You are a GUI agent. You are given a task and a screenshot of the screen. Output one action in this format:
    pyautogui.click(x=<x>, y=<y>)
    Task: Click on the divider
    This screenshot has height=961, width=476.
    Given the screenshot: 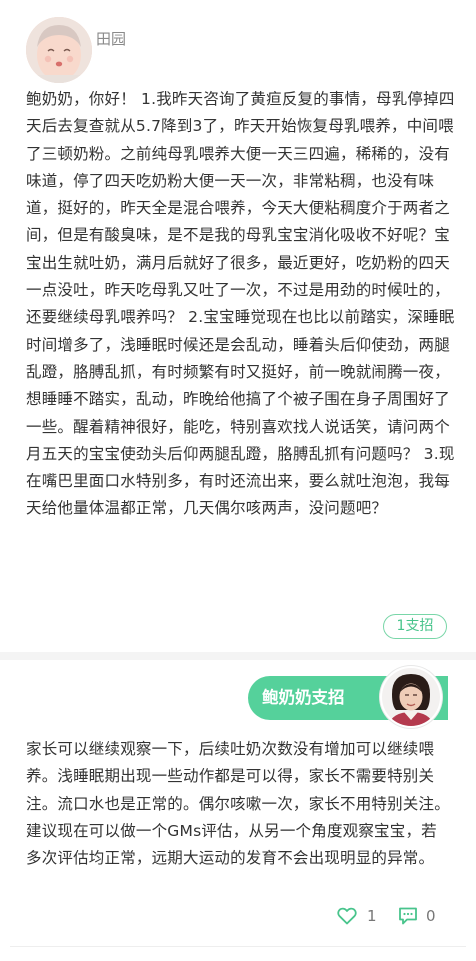 What is the action you would take?
    pyautogui.click(x=238, y=656)
    